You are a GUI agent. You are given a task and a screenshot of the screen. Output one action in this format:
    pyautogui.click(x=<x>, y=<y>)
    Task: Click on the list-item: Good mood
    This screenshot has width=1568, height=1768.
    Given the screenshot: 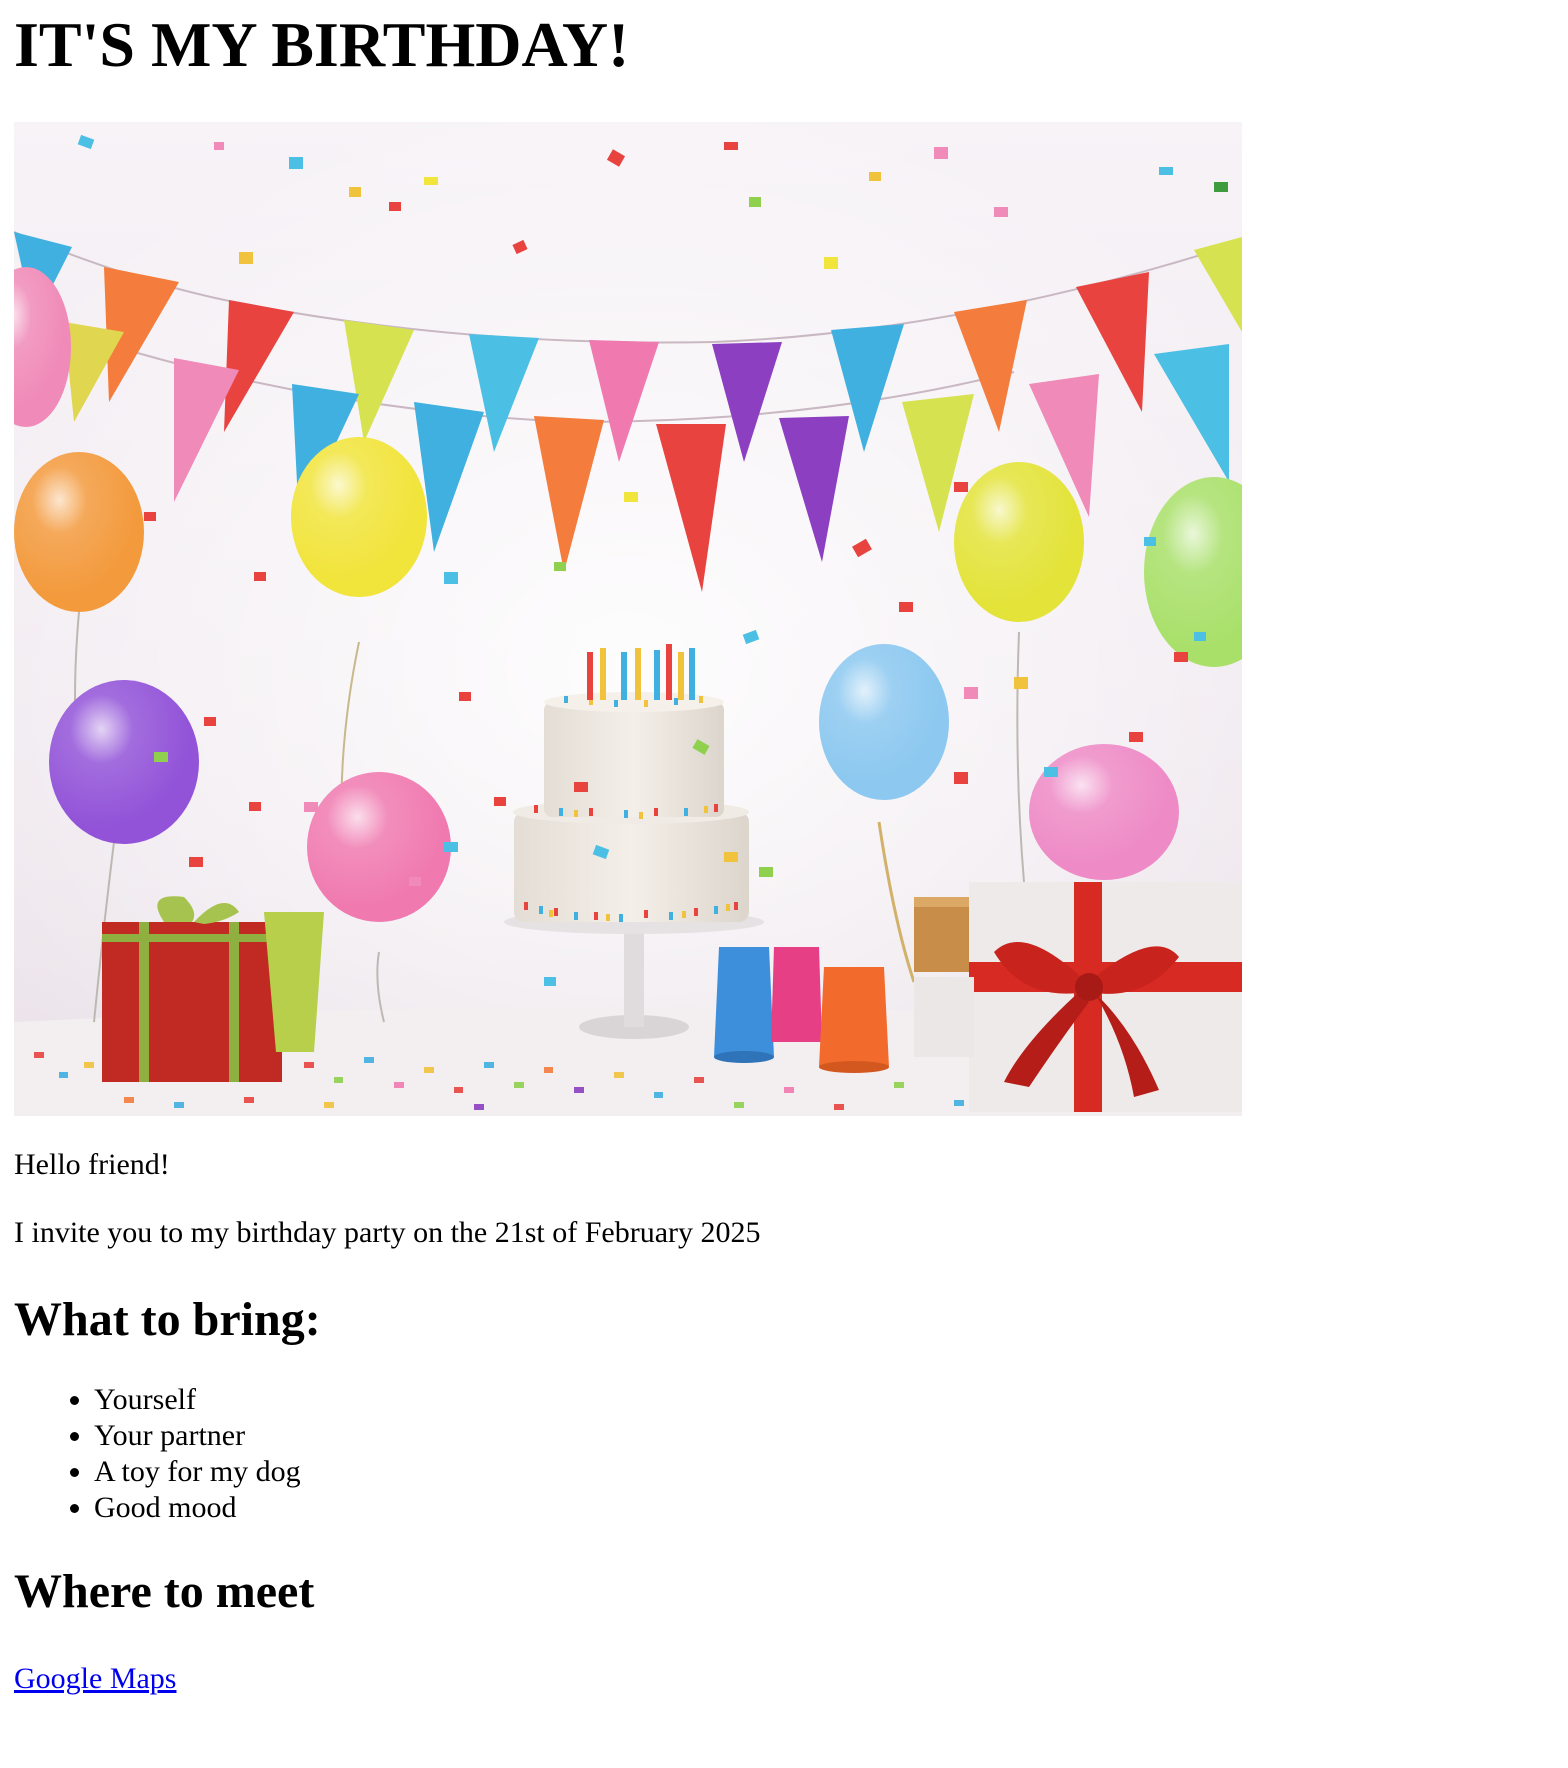 What is the action you would take?
    pyautogui.click(x=824, y=1508)
    